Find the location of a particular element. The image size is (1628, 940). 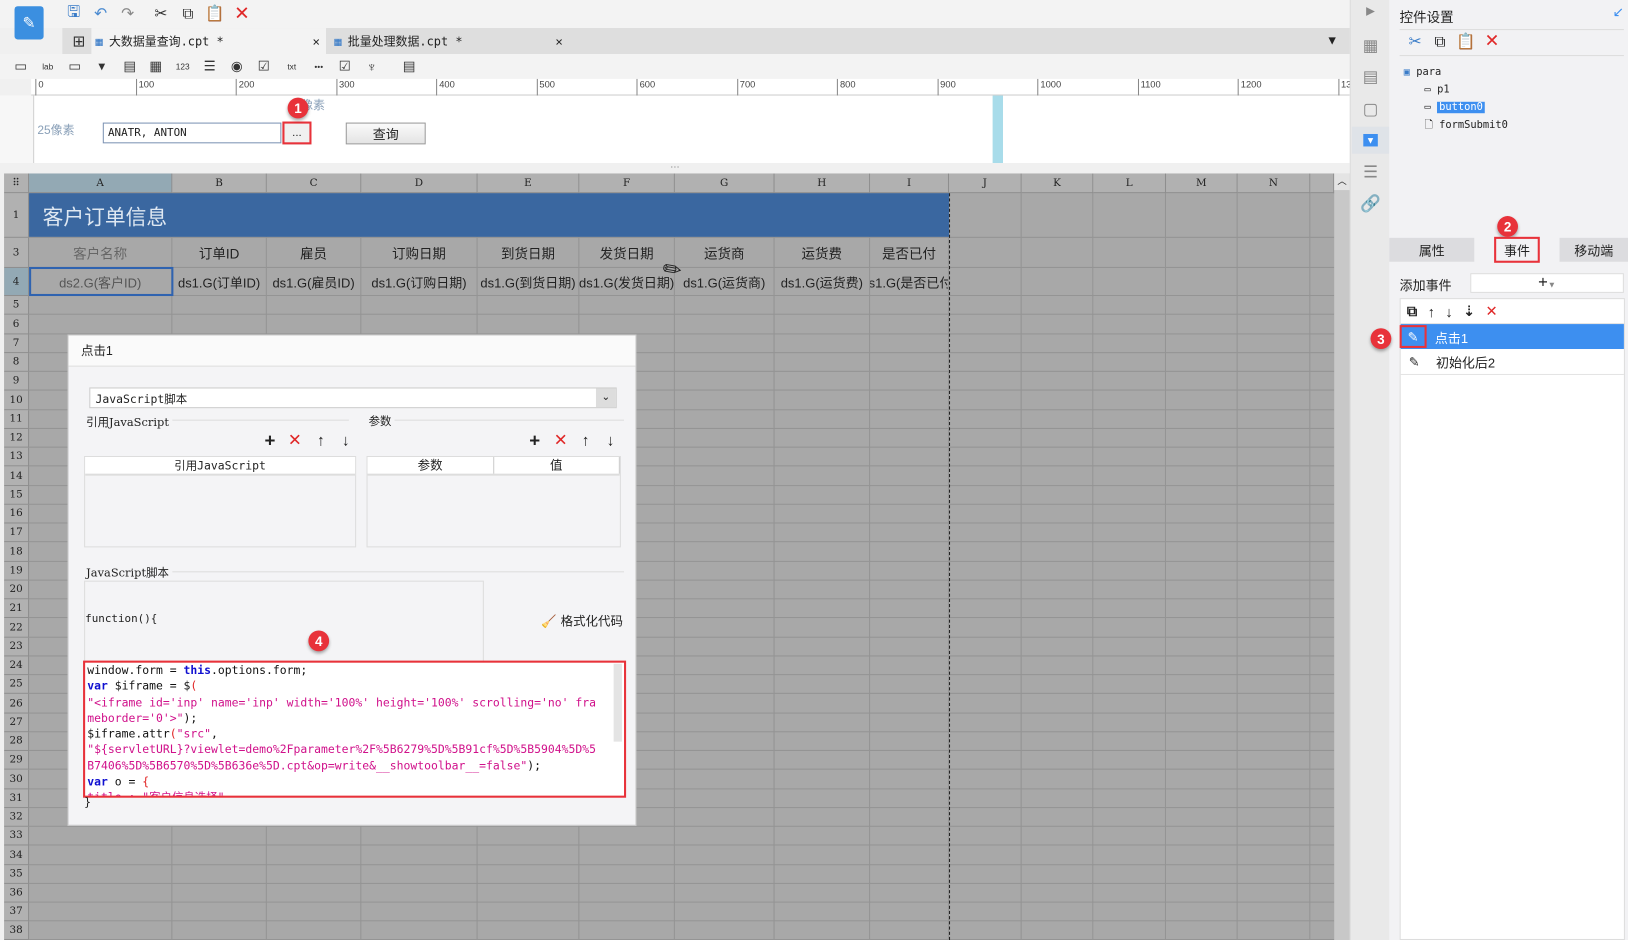

row-header-9: 9 is located at coordinates (17, 381).